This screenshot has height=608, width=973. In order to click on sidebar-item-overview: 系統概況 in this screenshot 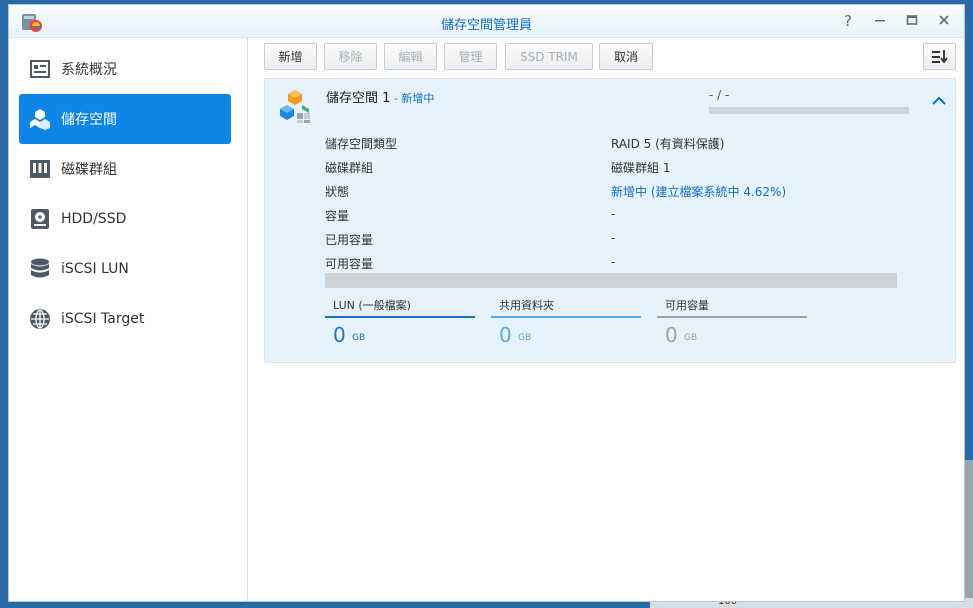, I will do `click(125, 69)`.